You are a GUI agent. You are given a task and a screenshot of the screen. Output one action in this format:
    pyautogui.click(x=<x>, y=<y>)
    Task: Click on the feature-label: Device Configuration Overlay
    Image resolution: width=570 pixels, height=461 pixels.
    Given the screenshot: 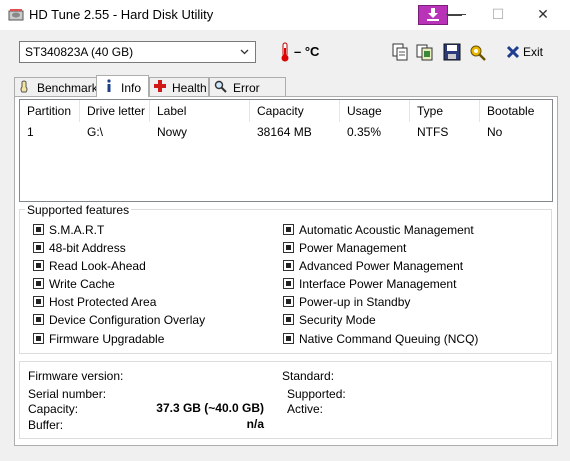 What is the action you would take?
    pyautogui.click(x=127, y=320)
    